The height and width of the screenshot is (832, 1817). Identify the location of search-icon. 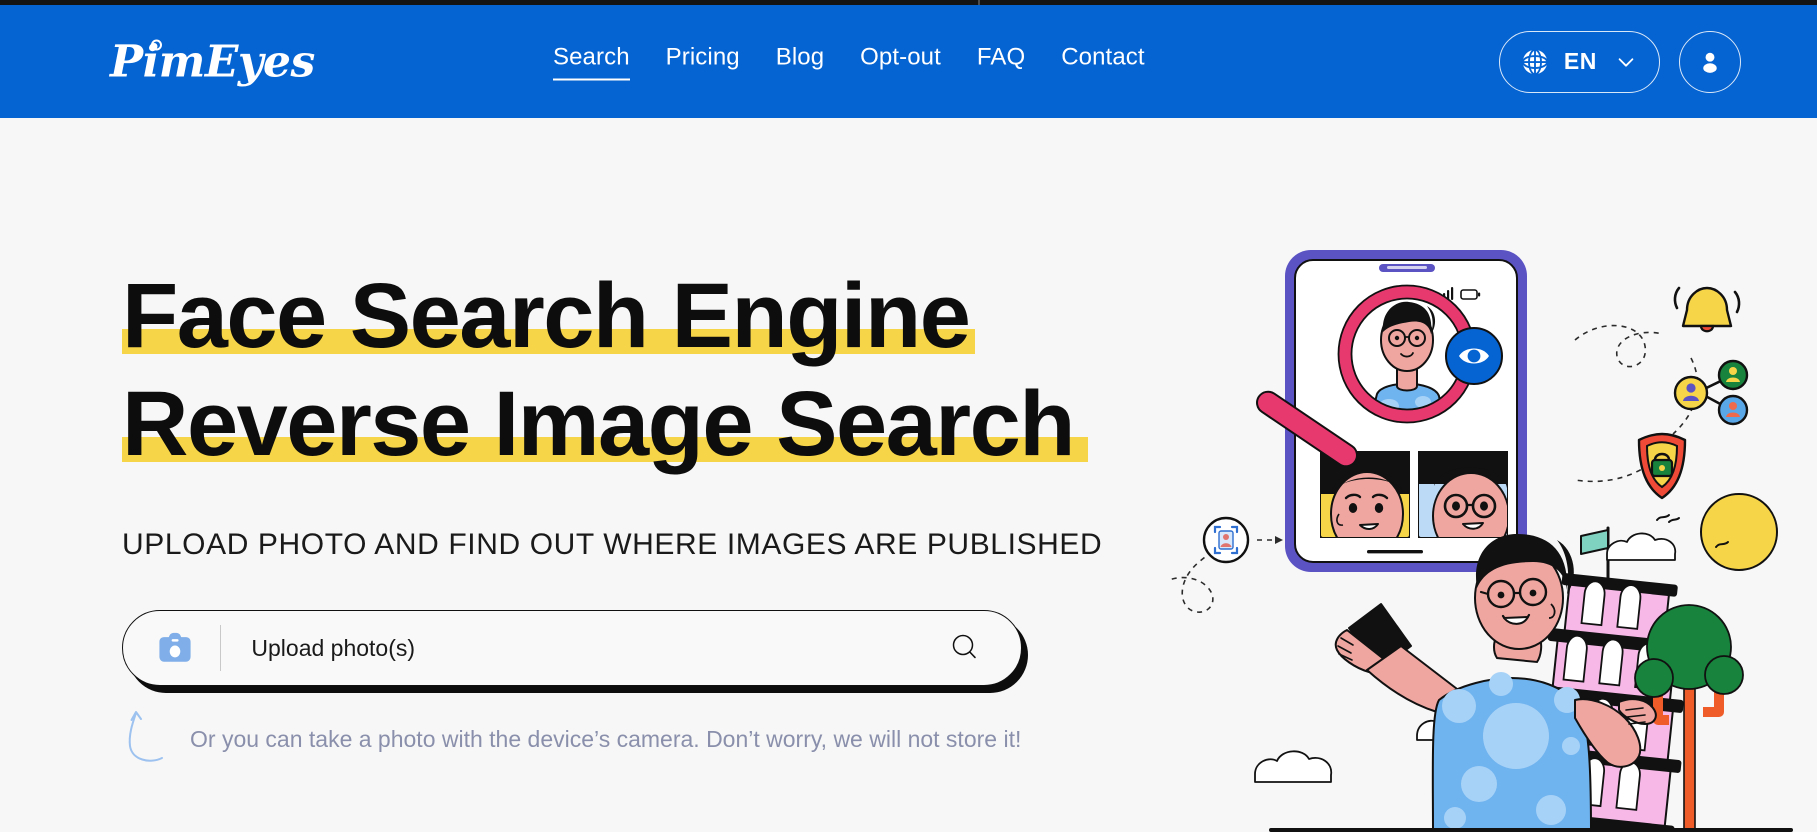
(964, 646).